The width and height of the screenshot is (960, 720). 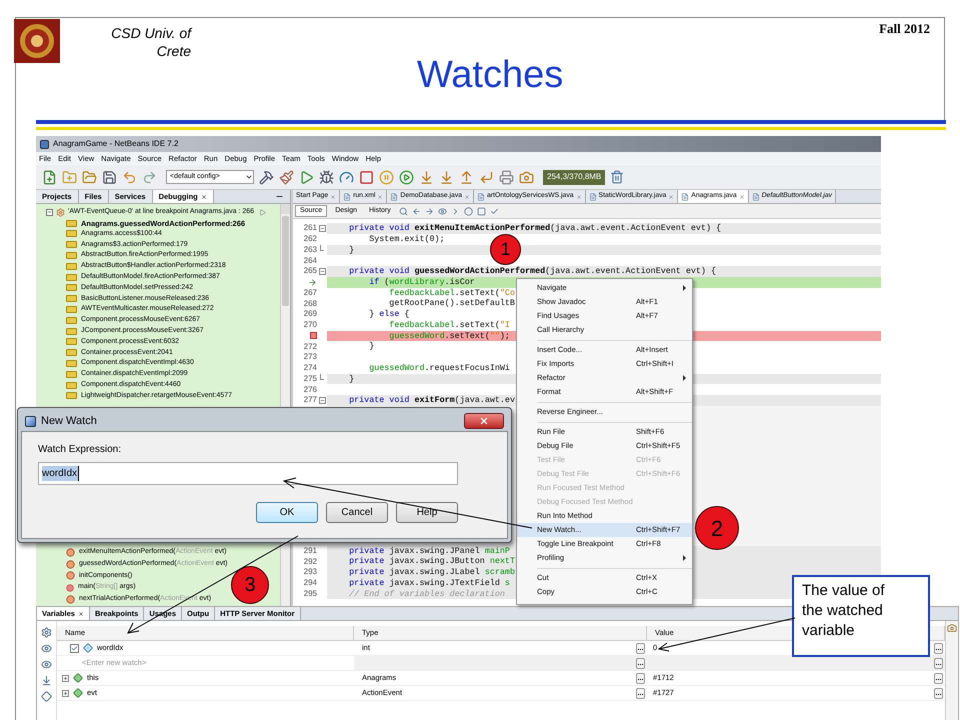 What do you see at coordinates (574, 177) in the screenshot?
I see `memory-indicator: 254,3/370,8MB` at bounding box center [574, 177].